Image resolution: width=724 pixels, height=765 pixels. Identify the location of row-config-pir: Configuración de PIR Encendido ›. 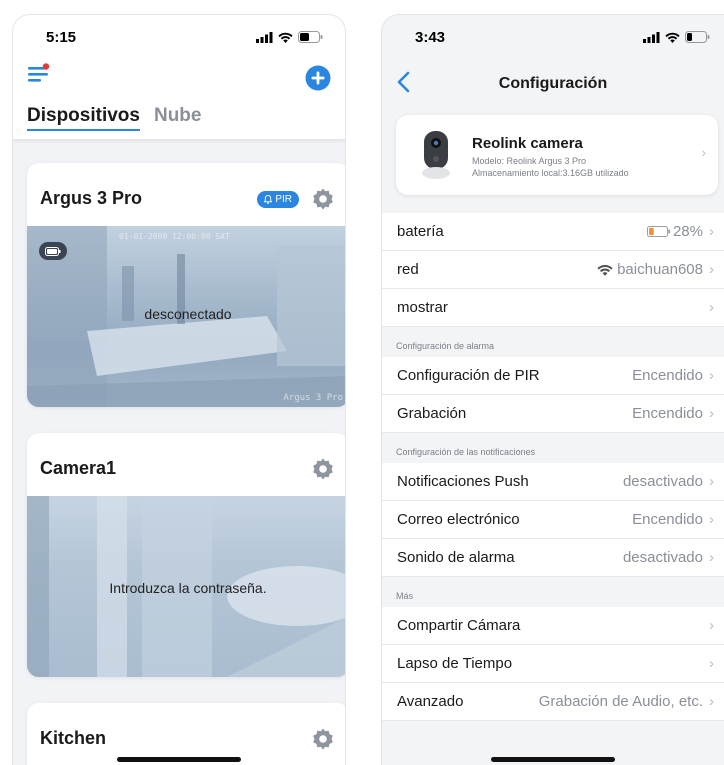
(553, 376).